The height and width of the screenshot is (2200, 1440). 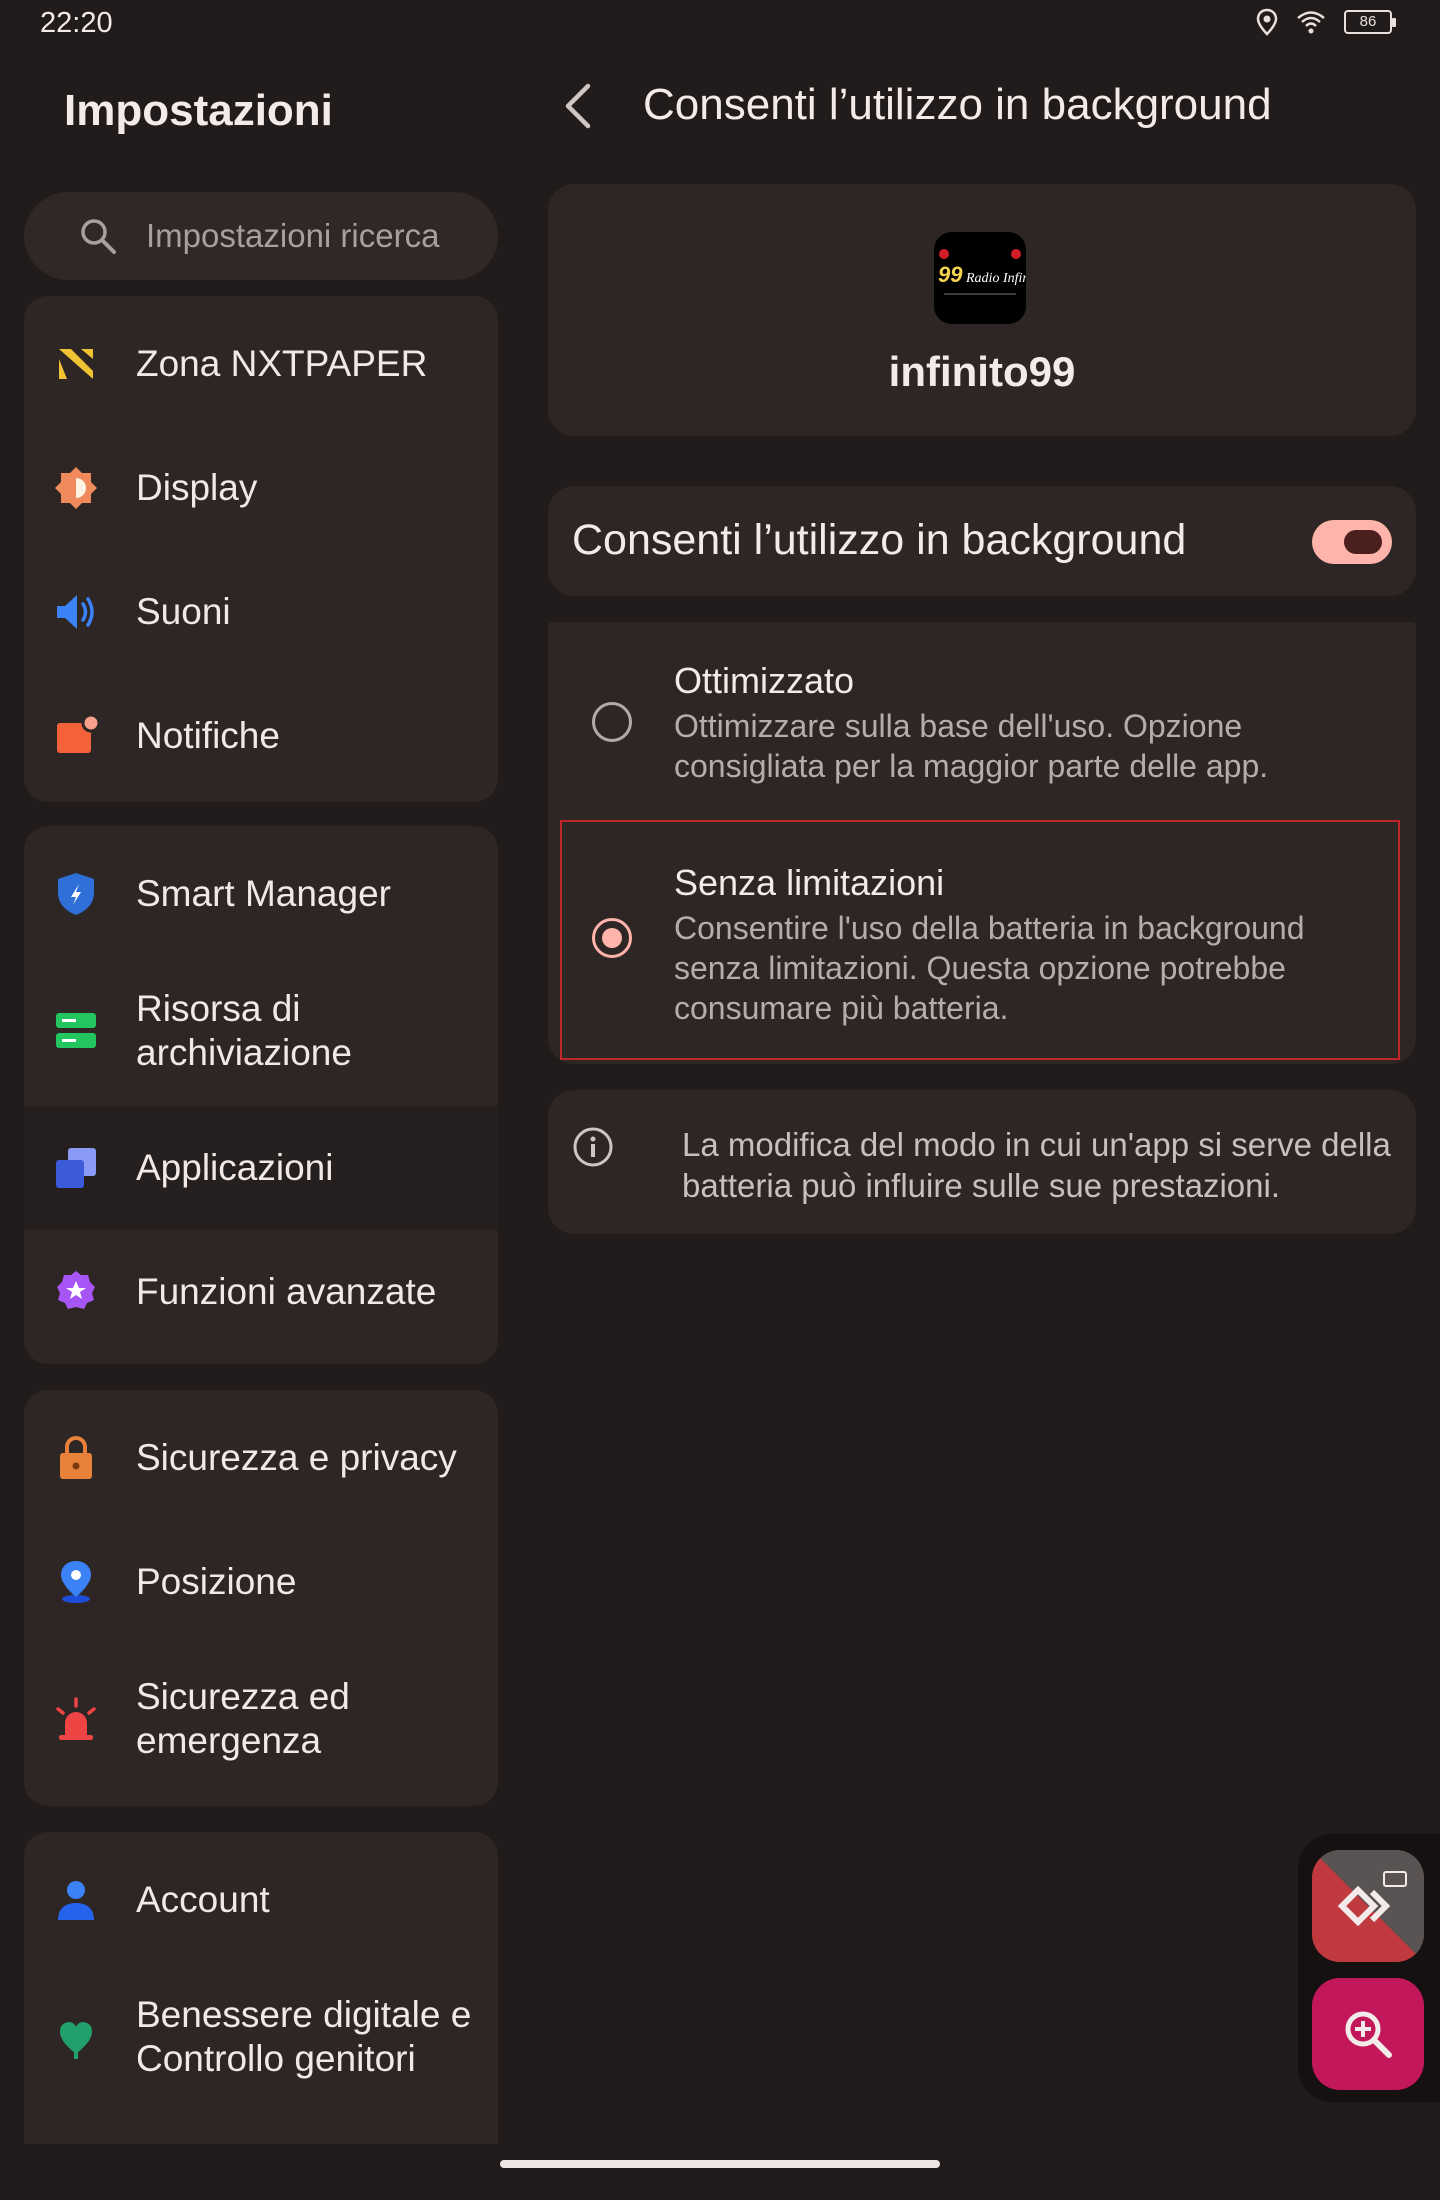 I want to click on sidebar-item-smart-manager: Smart Manager, so click(x=261, y=894).